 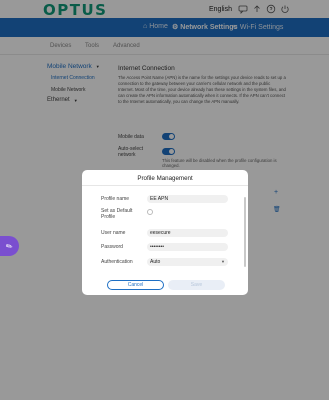 What do you see at coordinates (187, 199) in the screenshot?
I see `profile-name-input: EE APN` at bounding box center [187, 199].